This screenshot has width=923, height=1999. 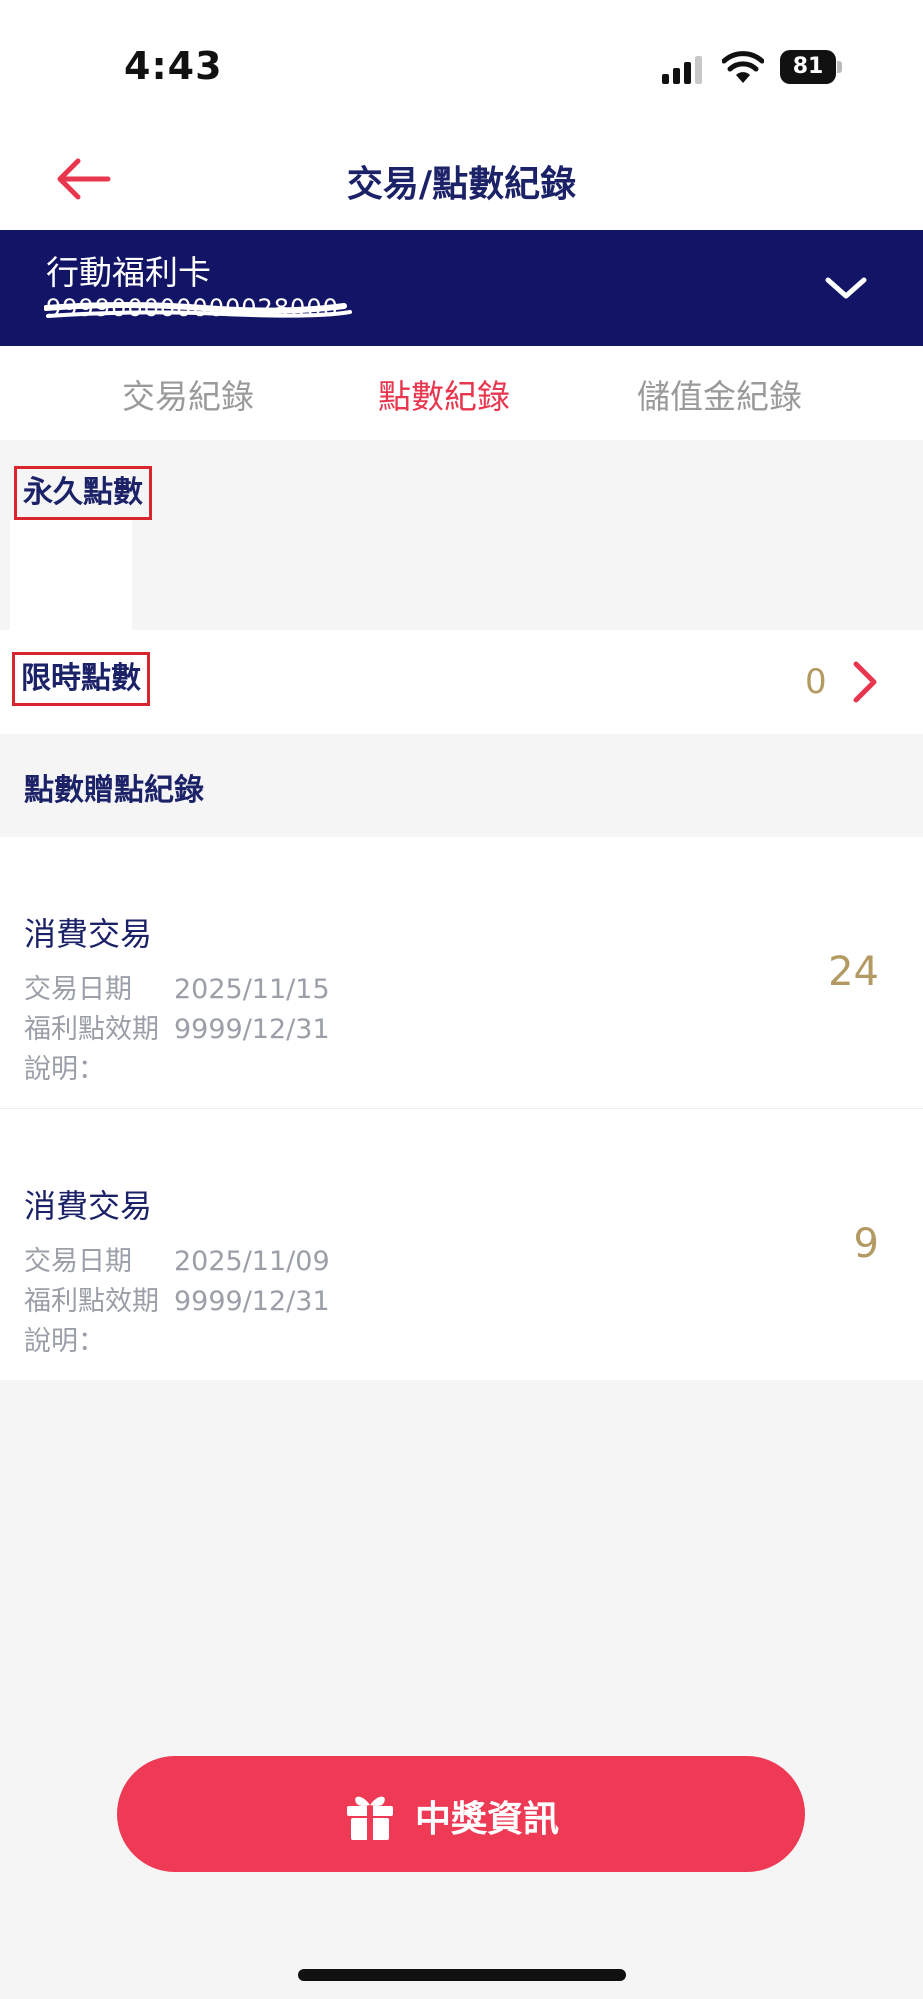 What do you see at coordinates (461, 682) in the screenshot?
I see `limited-points-row: 限時點數 0` at bounding box center [461, 682].